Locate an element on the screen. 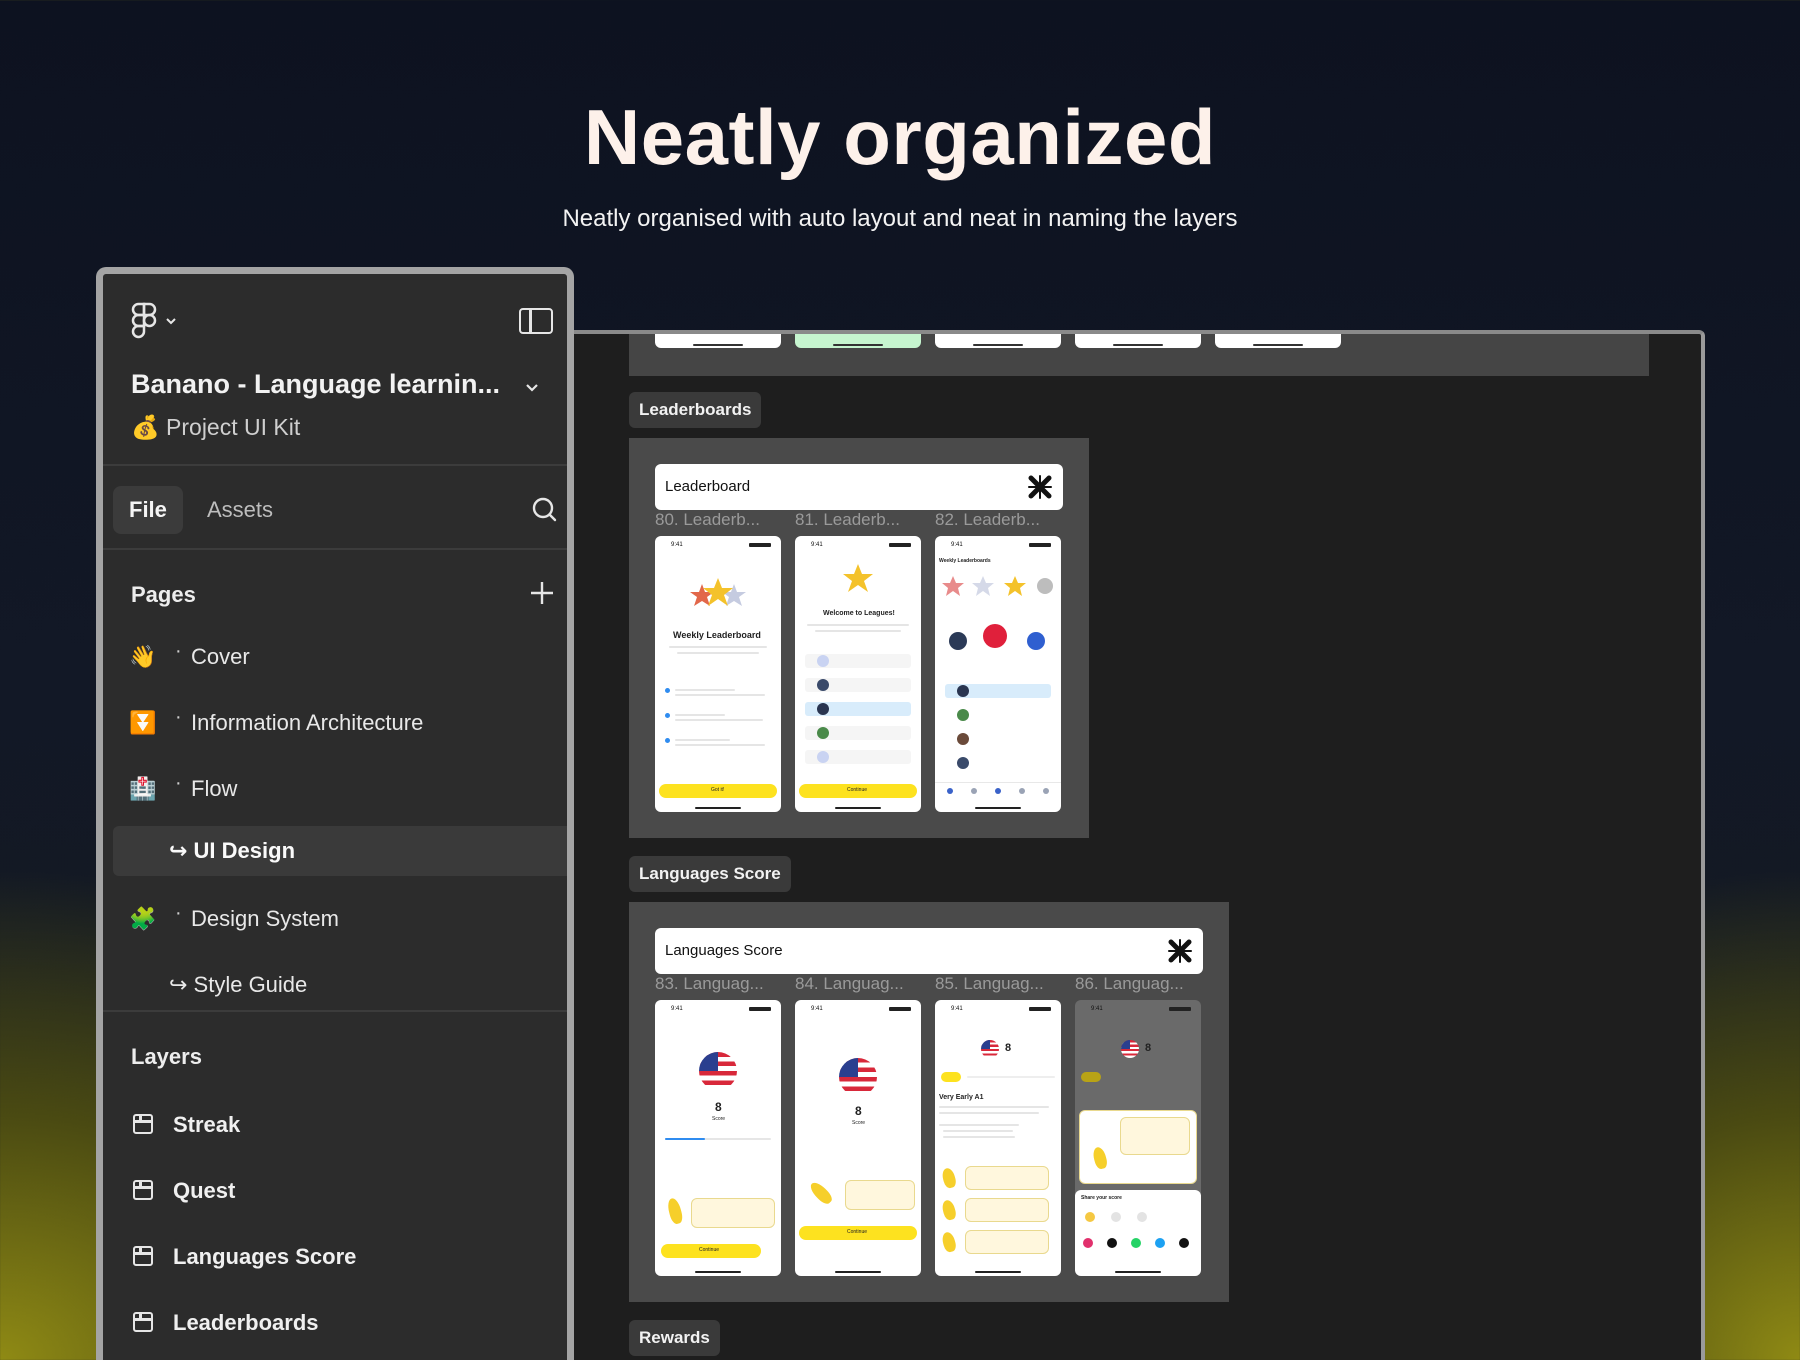 The width and height of the screenshot is (1800, 1360). league-stars-icon is located at coordinates (997, 586).